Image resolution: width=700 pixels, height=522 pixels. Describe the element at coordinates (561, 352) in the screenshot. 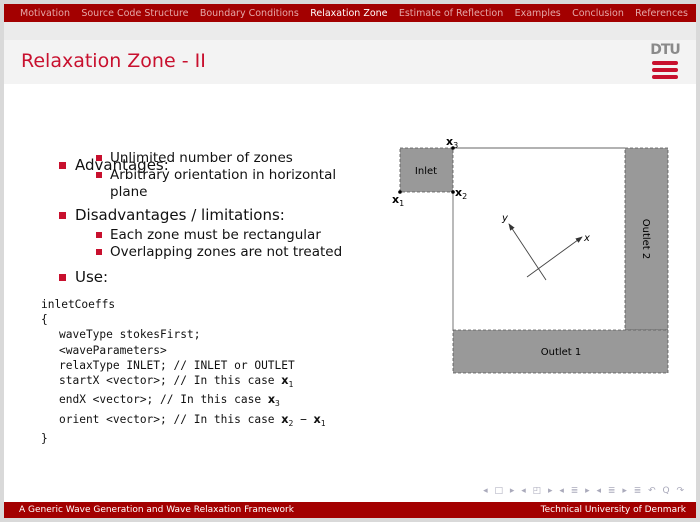

I see `outlet1-label: Outlet 1` at that location.